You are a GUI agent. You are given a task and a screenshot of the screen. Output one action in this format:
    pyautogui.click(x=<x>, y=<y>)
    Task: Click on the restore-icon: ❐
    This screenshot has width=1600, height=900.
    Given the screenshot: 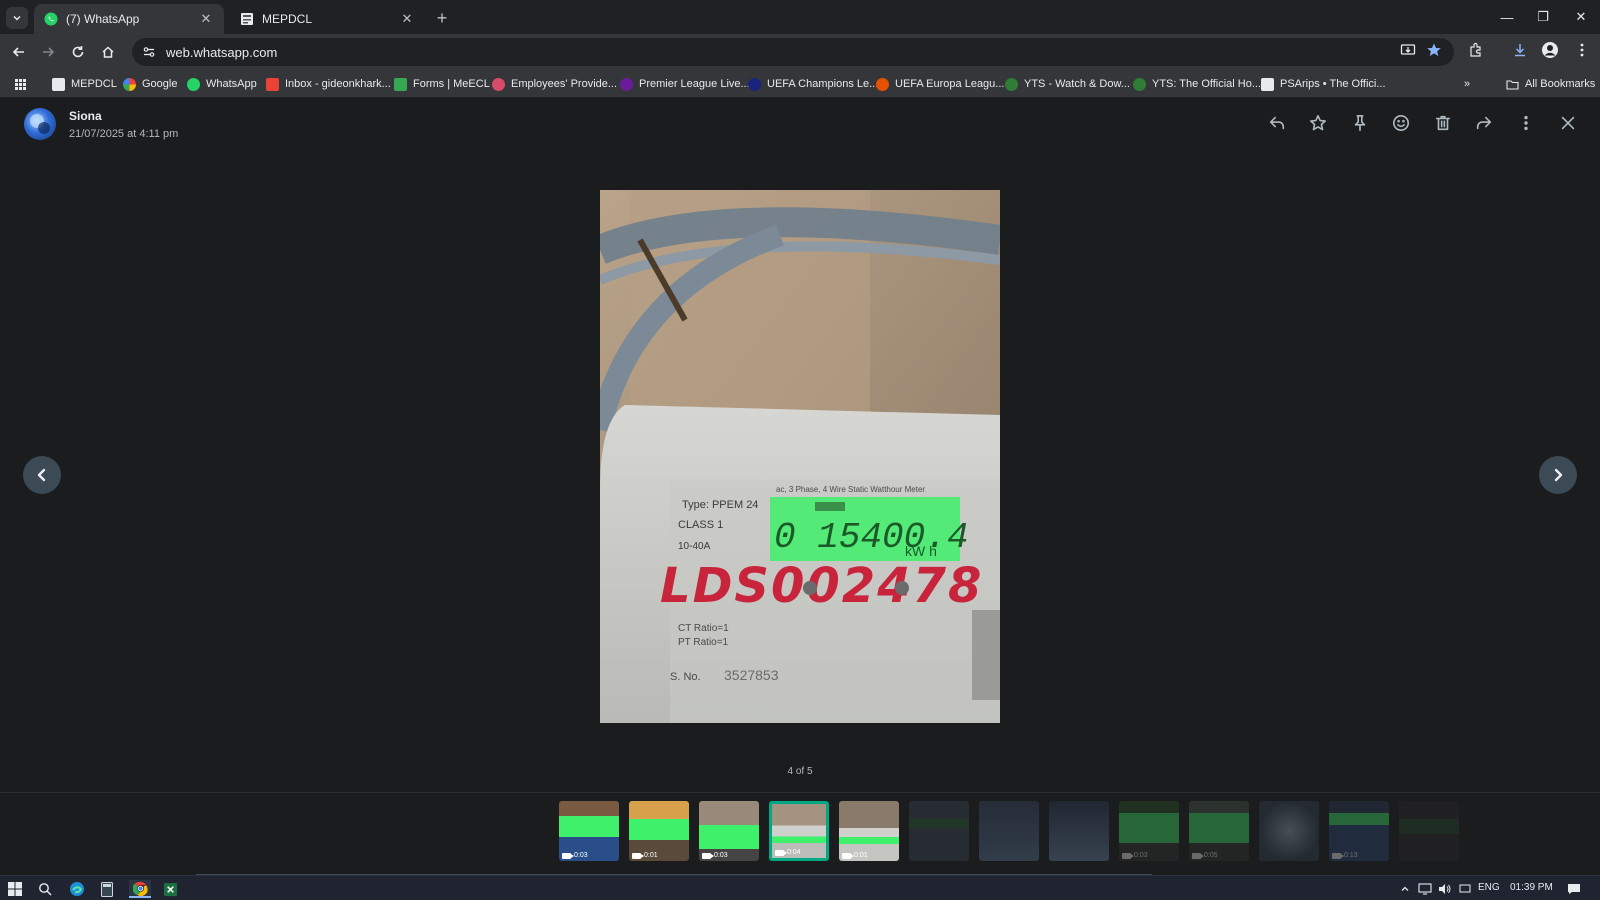 What is the action you would take?
    pyautogui.click(x=1543, y=17)
    